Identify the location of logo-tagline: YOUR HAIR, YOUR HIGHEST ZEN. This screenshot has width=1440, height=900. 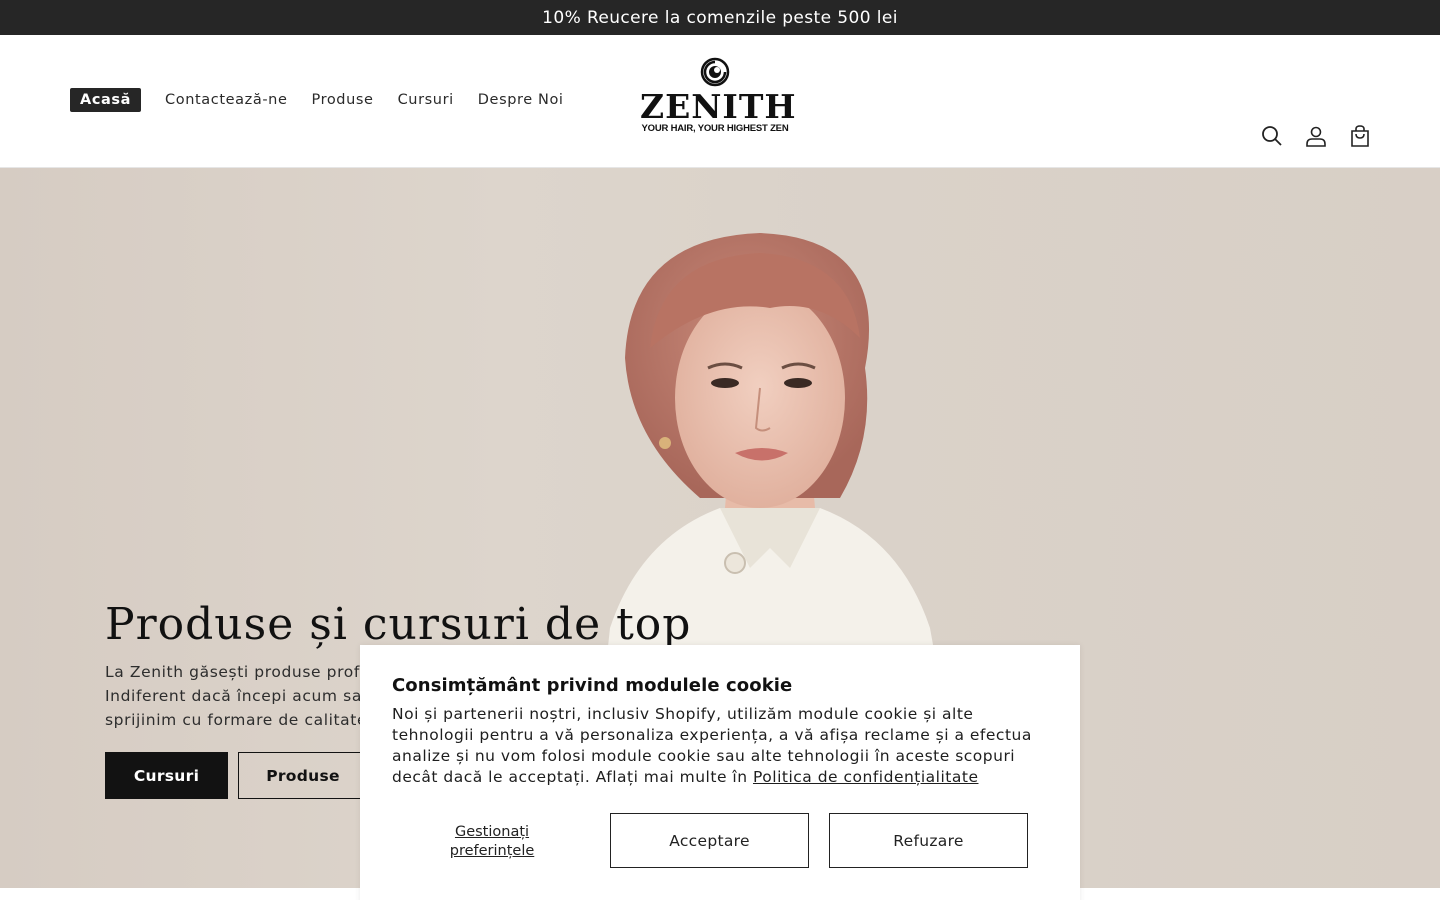
(715, 128).